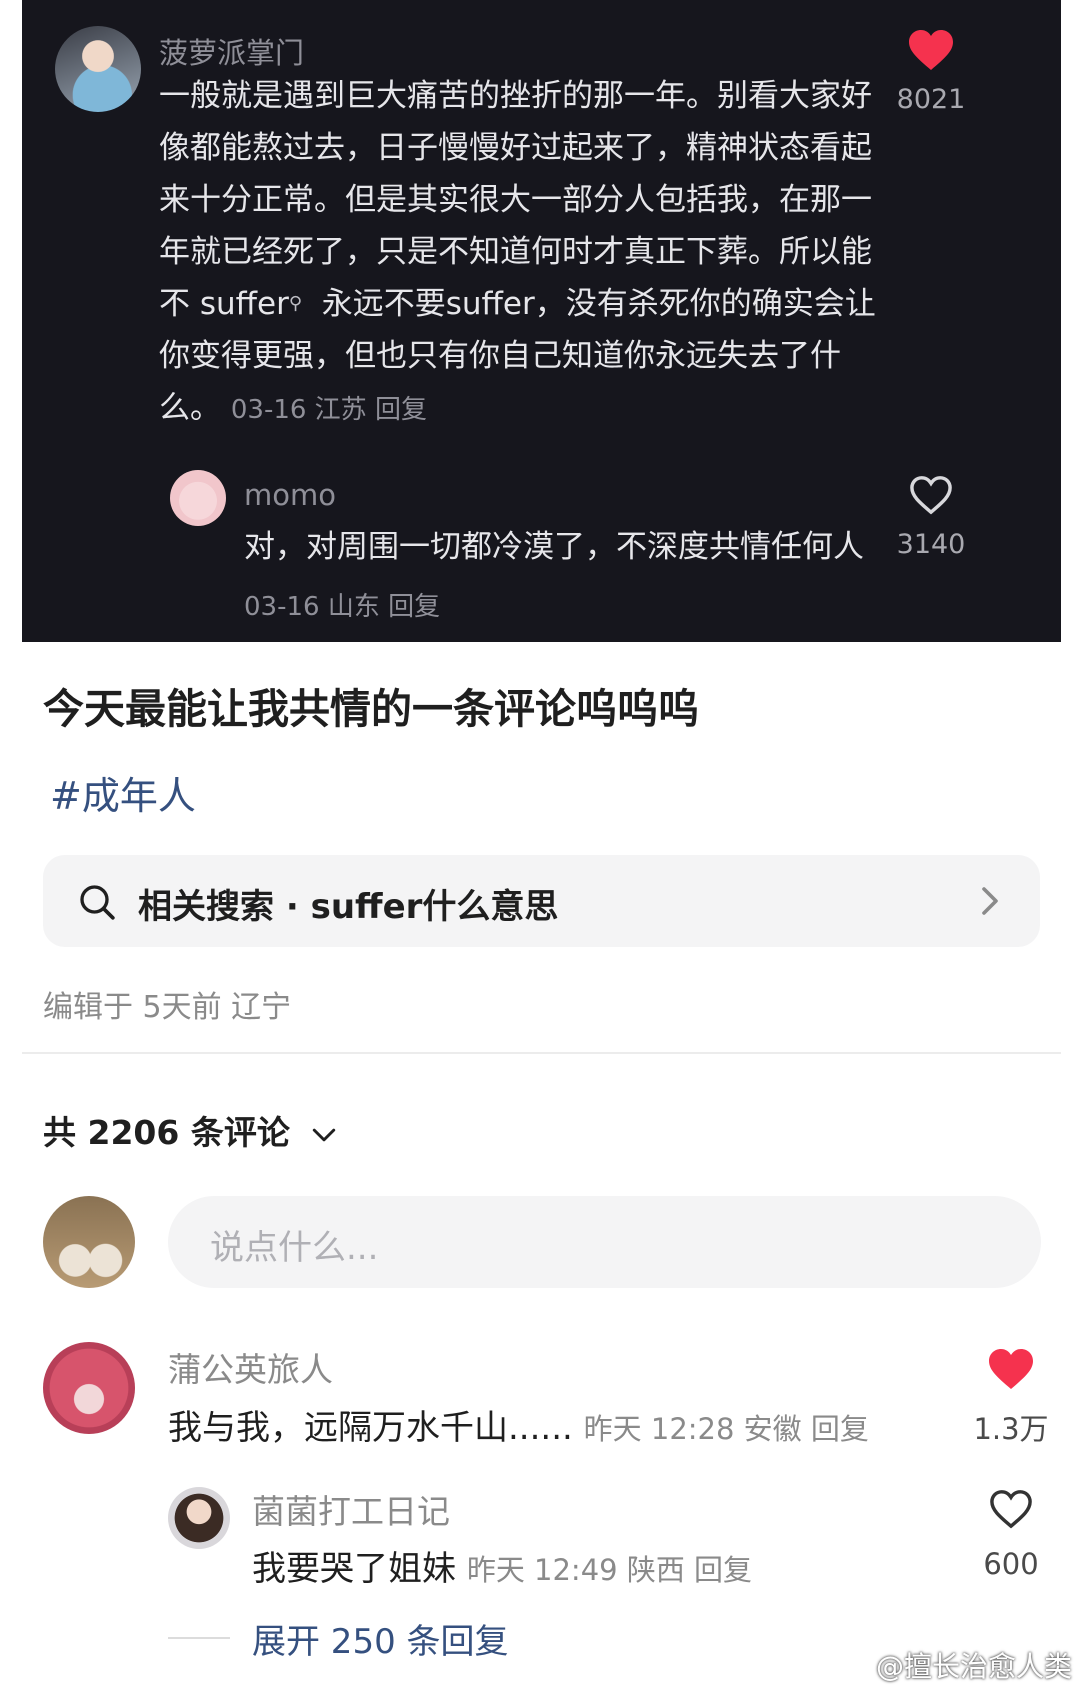  Describe the element at coordinates (348, 907) in the screenshot. I see `related-search-label: 相关搜索 · suffer什么意思` at that location.